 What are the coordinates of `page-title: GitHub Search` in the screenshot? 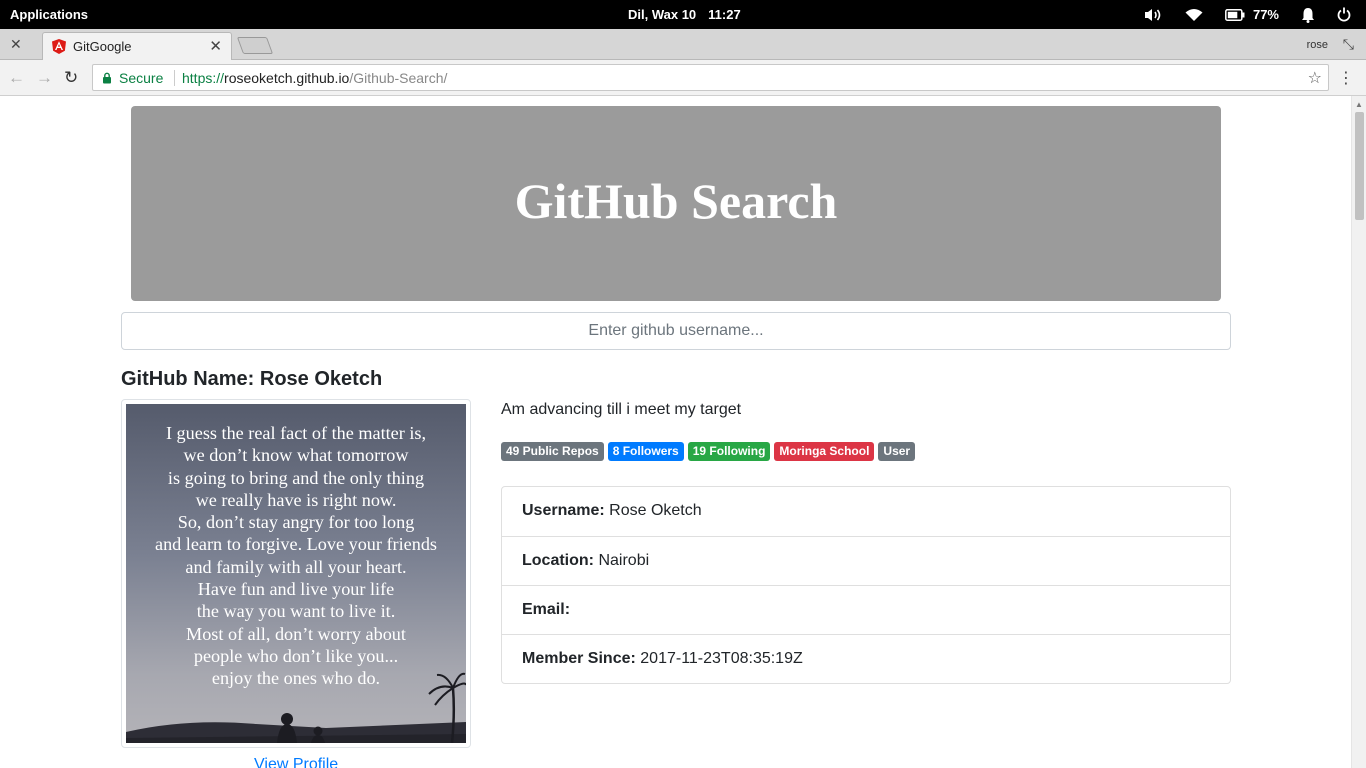 It's located at (676, 201).